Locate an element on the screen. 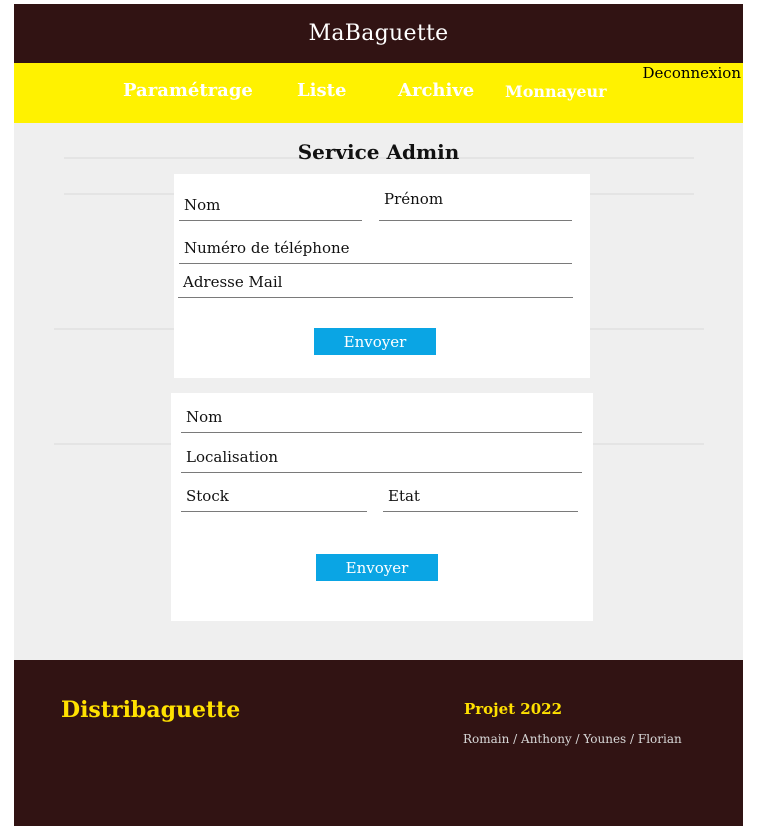 The height and width of the screenshot is (838, 773). etat-field: Etat is located at coordinates (480, 496).